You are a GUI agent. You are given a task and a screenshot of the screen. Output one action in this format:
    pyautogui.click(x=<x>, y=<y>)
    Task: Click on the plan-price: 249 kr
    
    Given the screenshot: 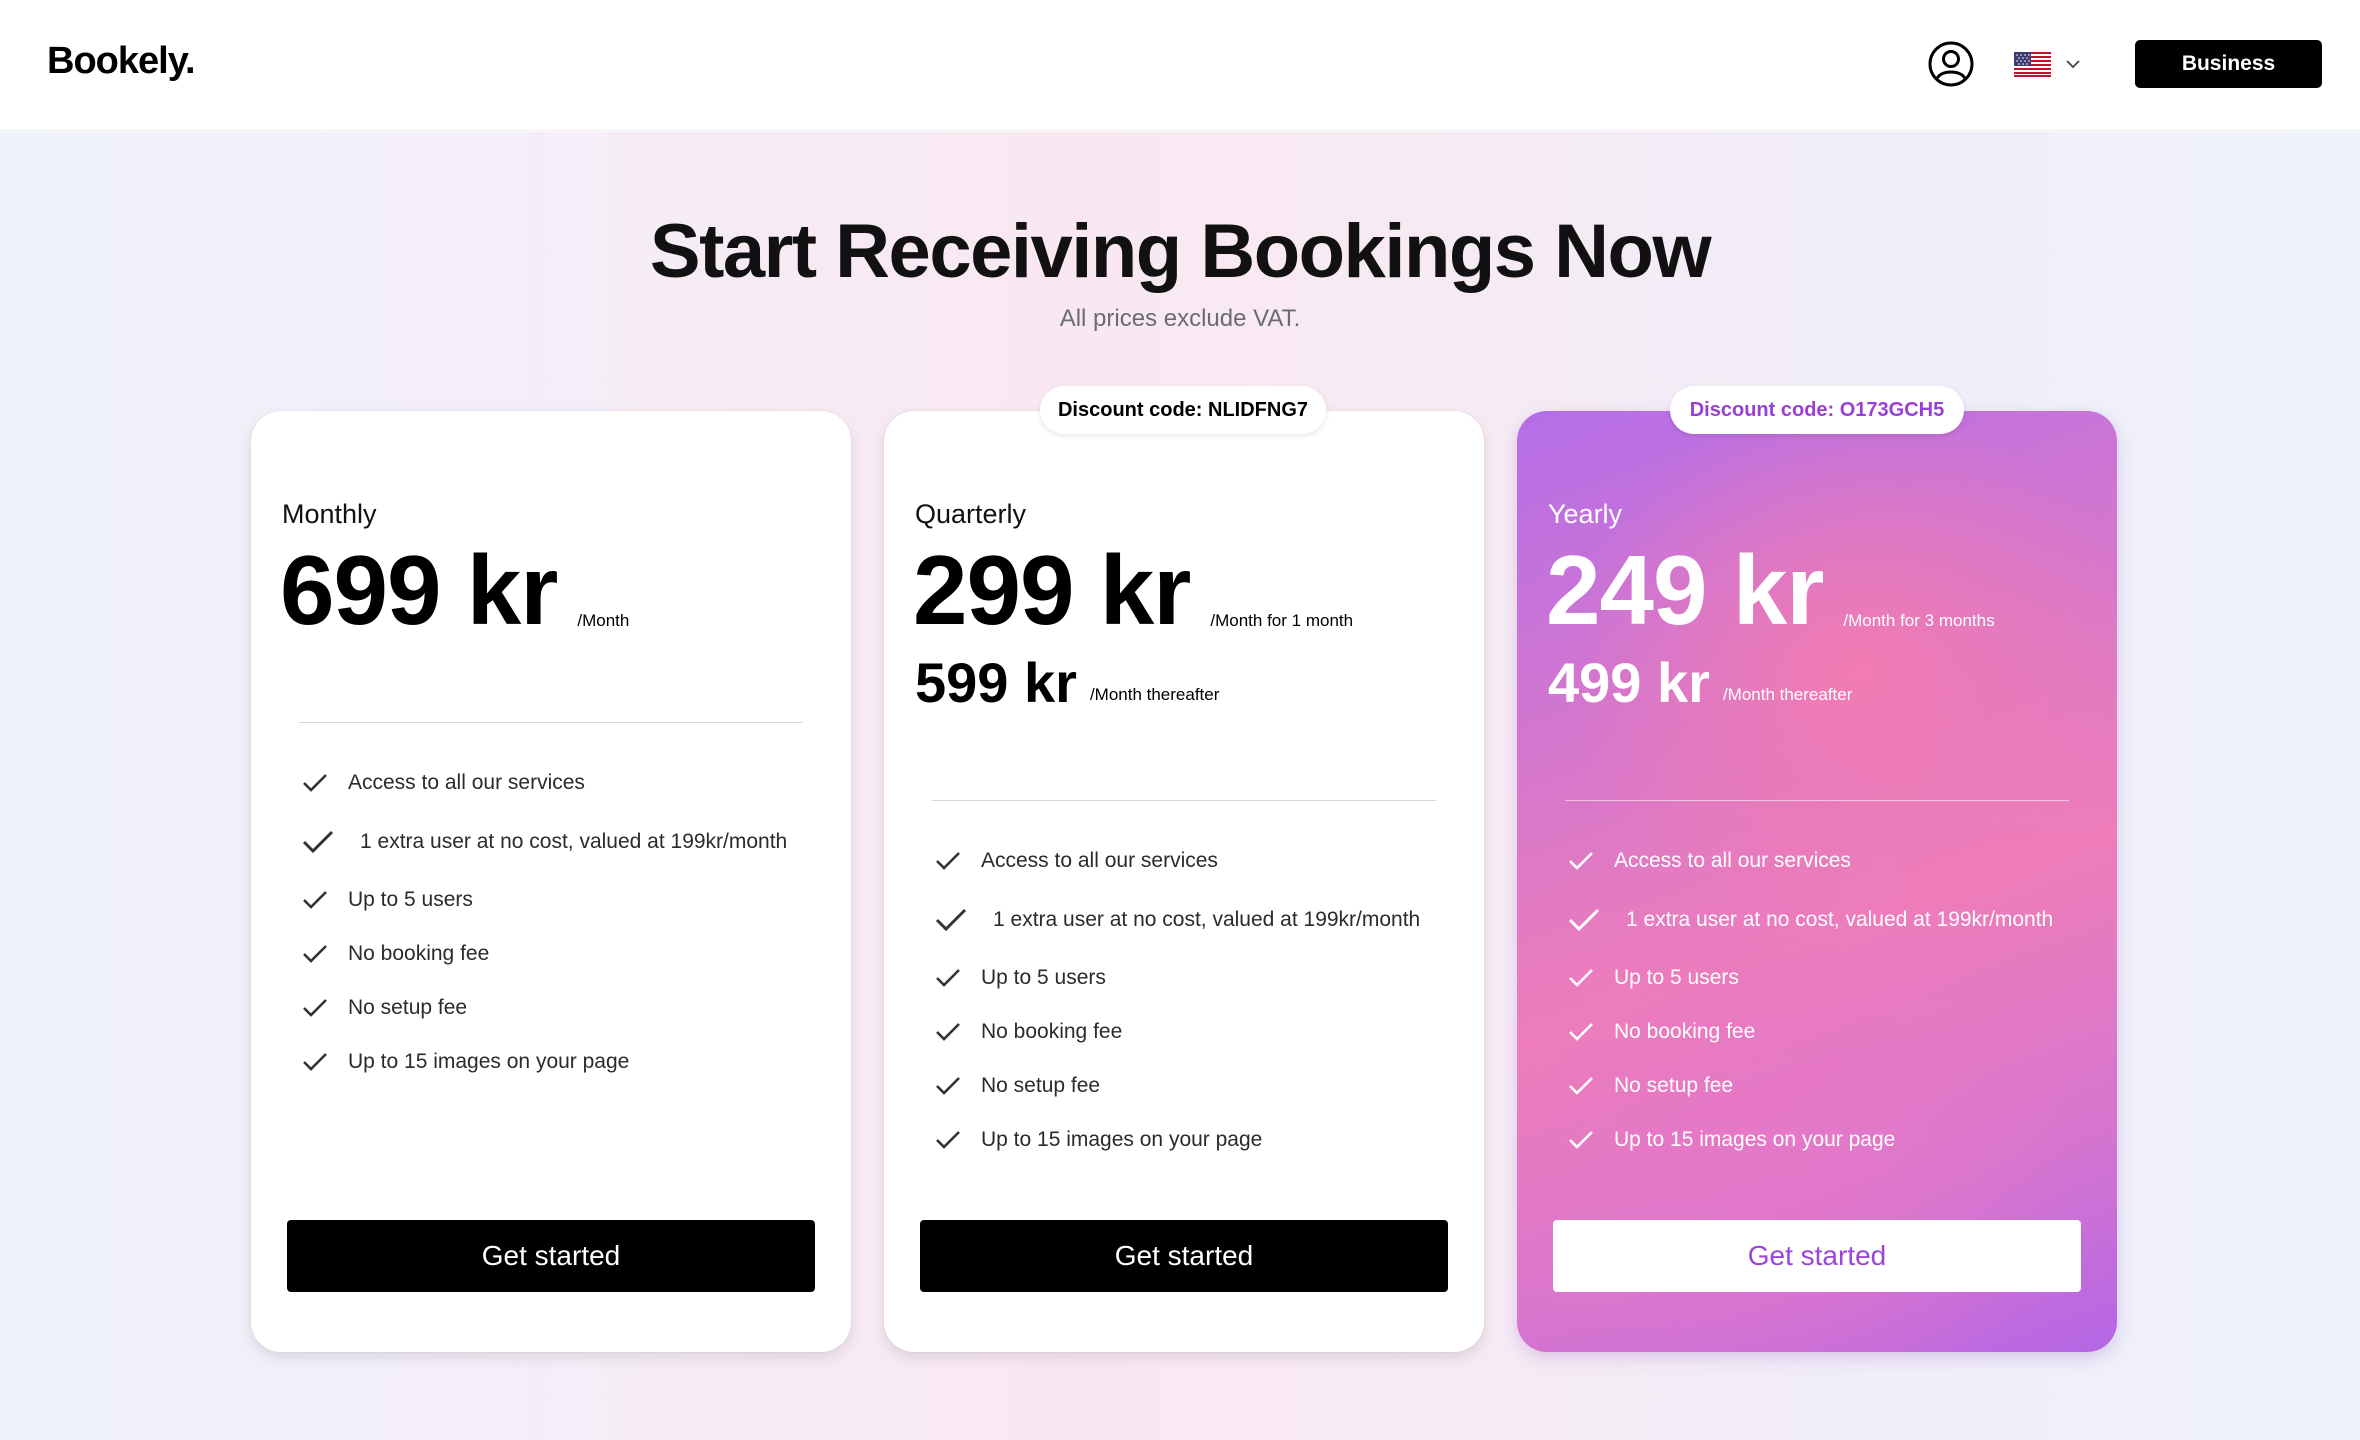 What is the action you would take?
    pyautogui.click(x=1685, y=590)
    